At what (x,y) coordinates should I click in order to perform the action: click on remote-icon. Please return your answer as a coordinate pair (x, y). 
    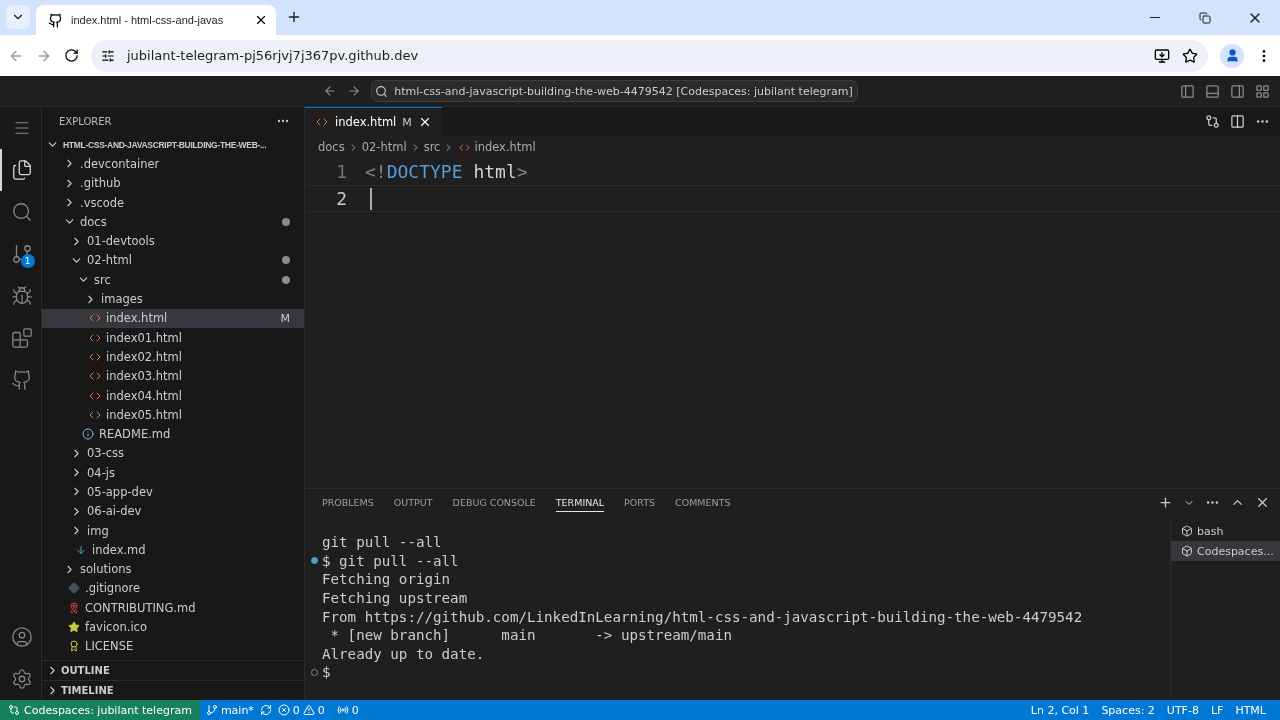
    Looking at the image, I should click on (14, 710).